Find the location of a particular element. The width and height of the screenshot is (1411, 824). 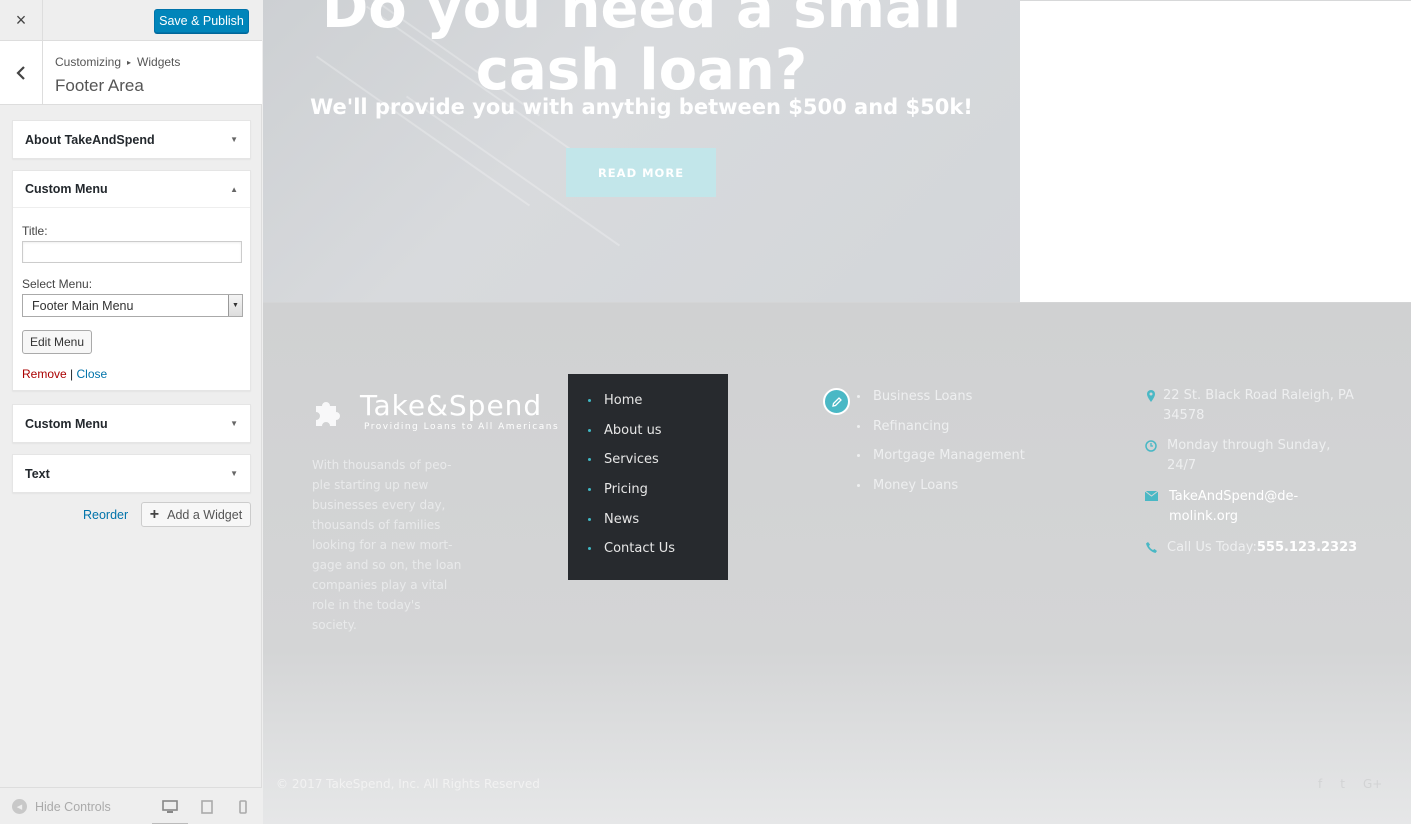

widget-header: Text ▼ is located at coordinates (131, 473).